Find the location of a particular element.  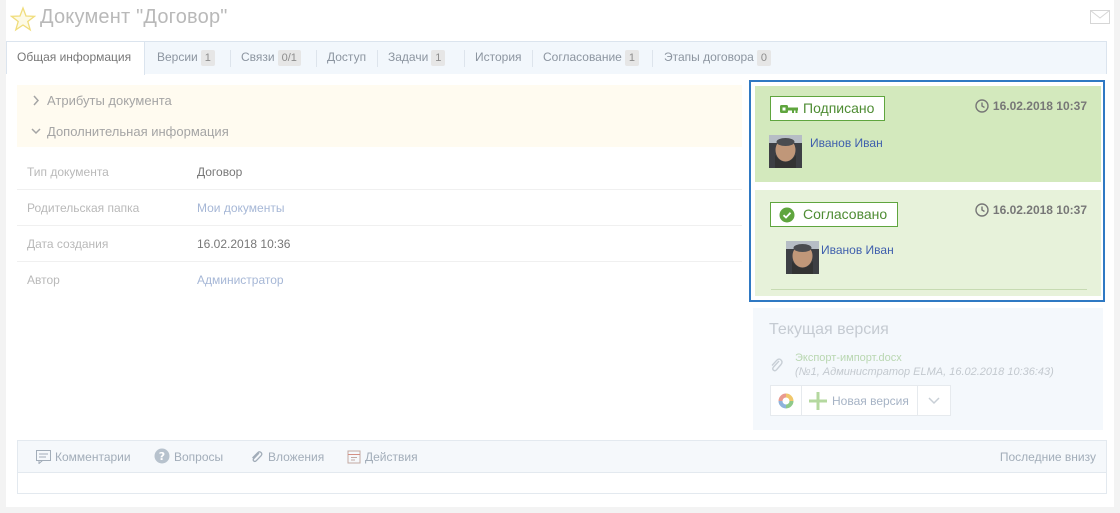

property-label: Автор is located at coordinates (43, 280).